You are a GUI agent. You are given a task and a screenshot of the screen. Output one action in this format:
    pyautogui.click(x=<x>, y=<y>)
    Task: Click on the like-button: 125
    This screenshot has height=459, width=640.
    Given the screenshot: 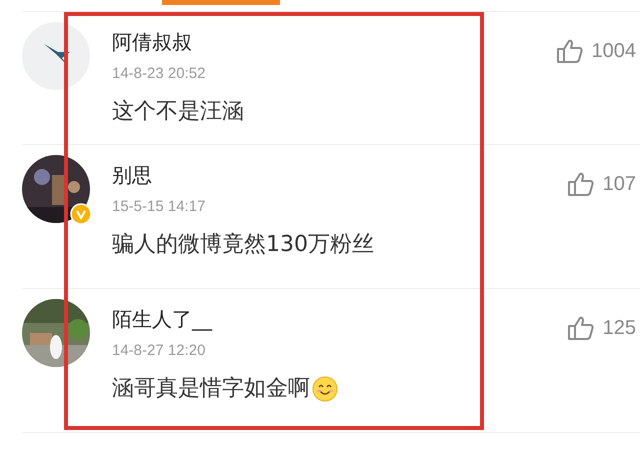 What is the action you would take?
    pyautogui.click(x=601, y=328)
    